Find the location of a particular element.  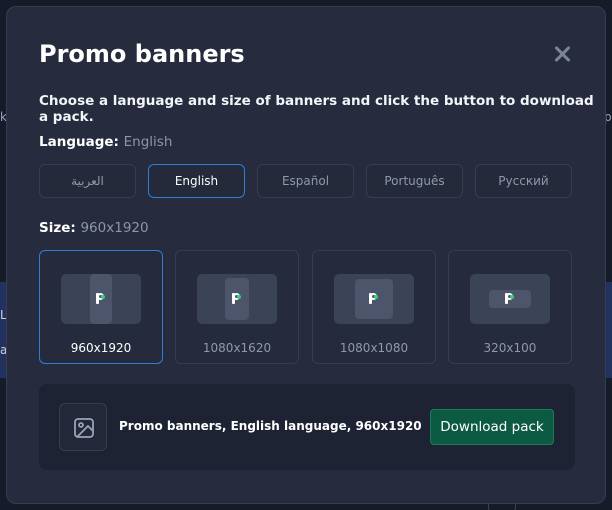

language-label-row: Language: English is located at coordinates (105, 142).